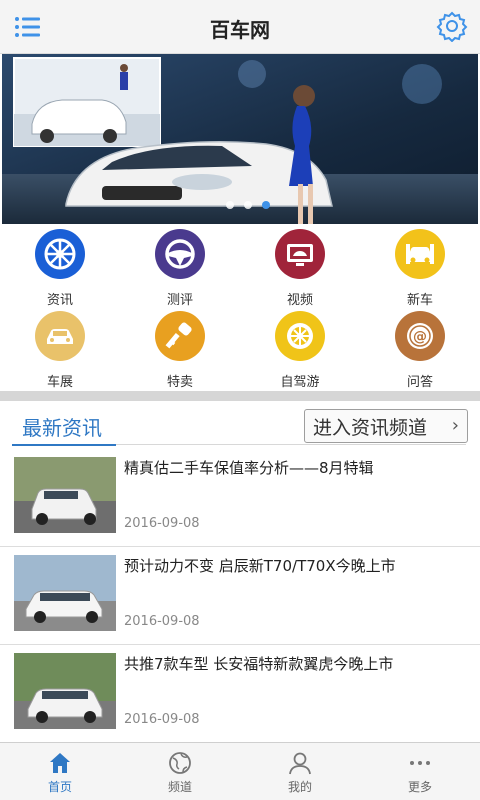 The image size is (480, 800). I want to click on top-header: 百车网, so click(240, 27).